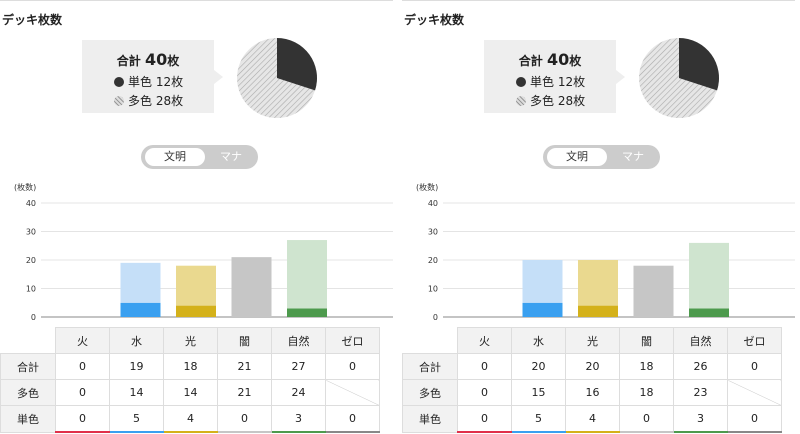 The width and height of the screenshot is (800, 434). Describe the element at coordinates (298, 392) in the screenshot. I see `table-cell: 24` at that location.